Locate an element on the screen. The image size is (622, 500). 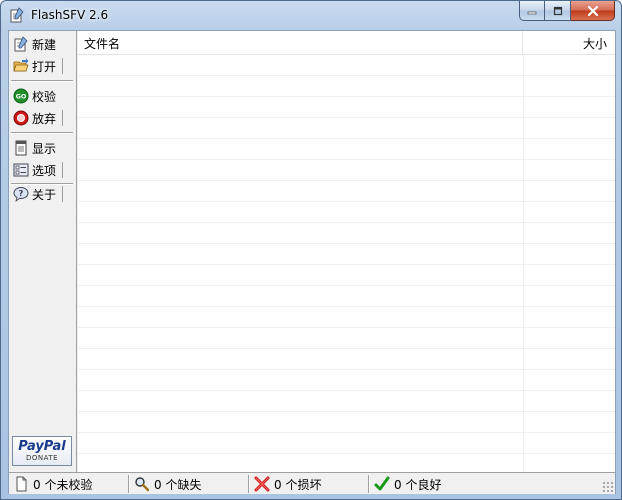
close-button is located at coordinates (593, 11).